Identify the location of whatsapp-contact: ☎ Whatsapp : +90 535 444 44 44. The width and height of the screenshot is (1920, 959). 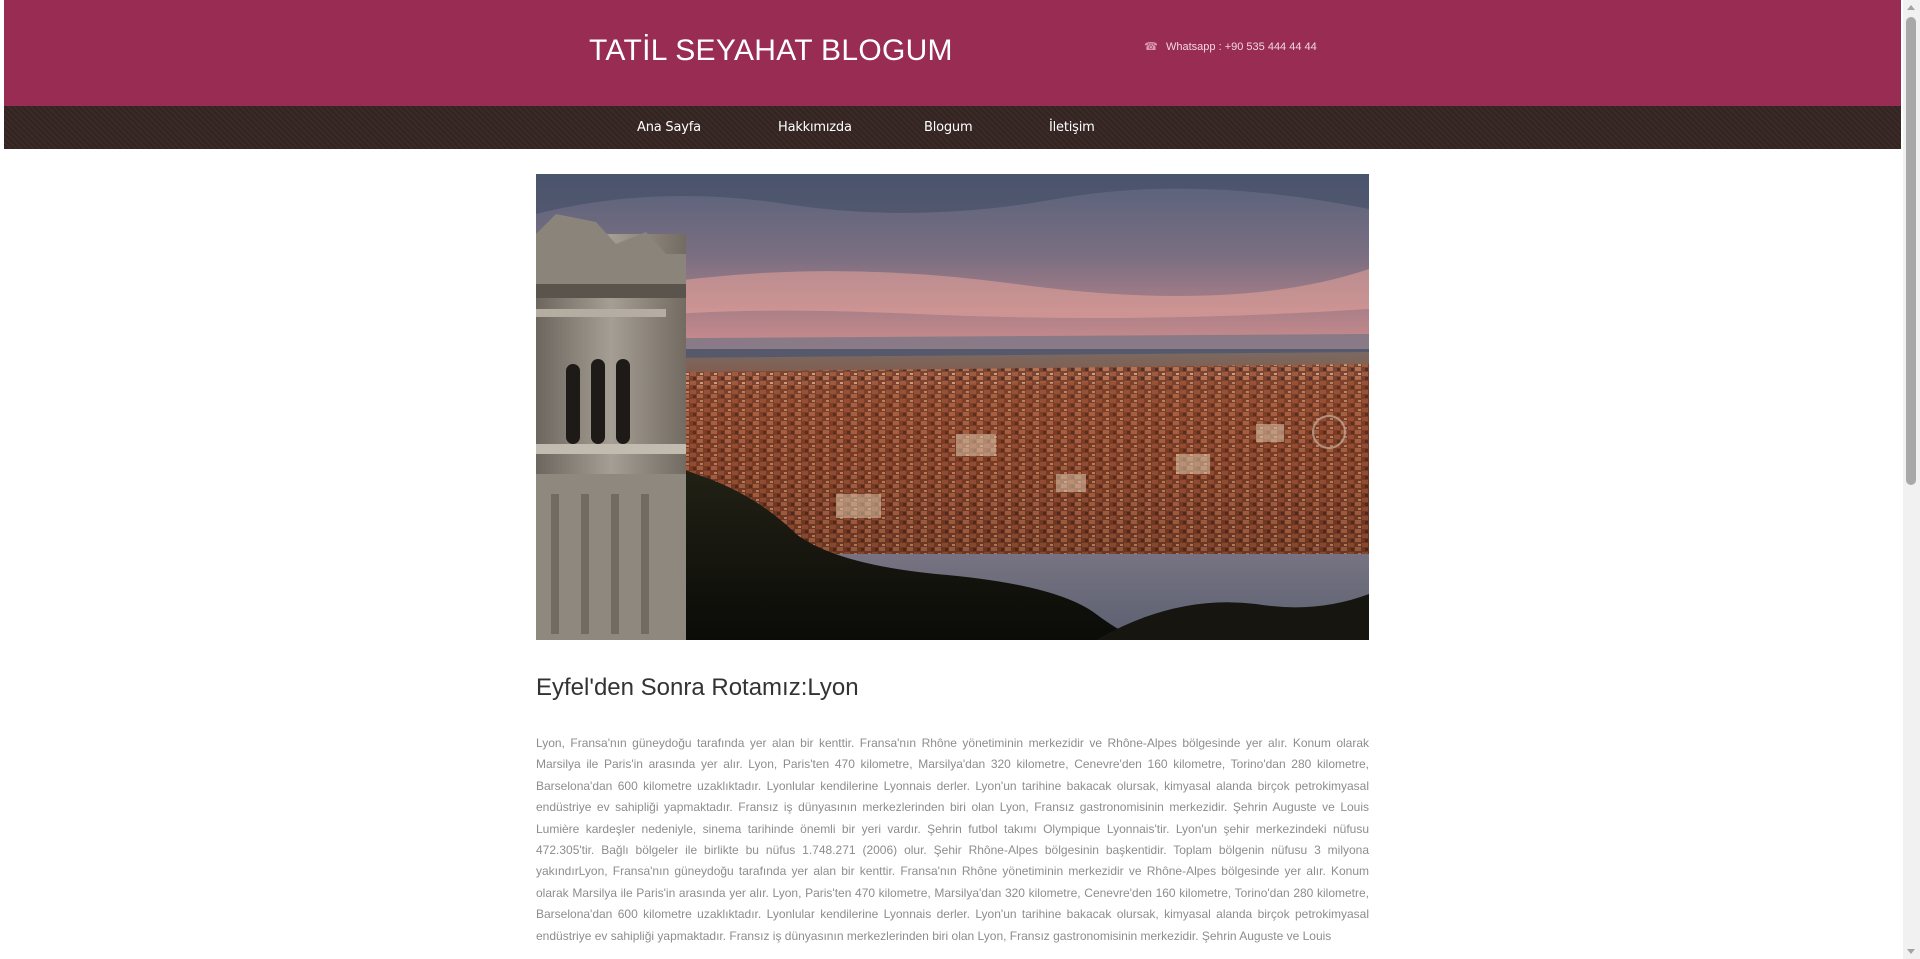
(1230, 47).